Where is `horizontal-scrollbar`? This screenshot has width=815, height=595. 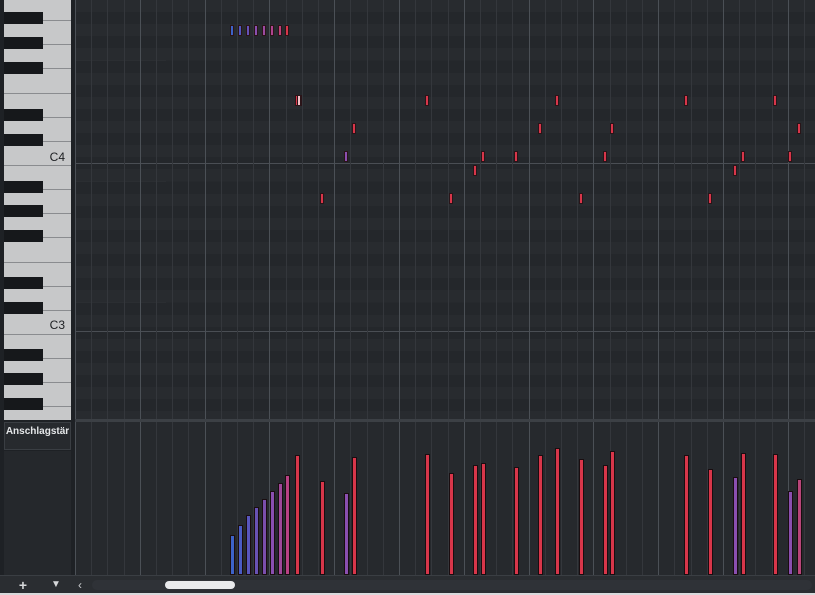 horizontal-scrollbar is located at coordinates (452, 585).